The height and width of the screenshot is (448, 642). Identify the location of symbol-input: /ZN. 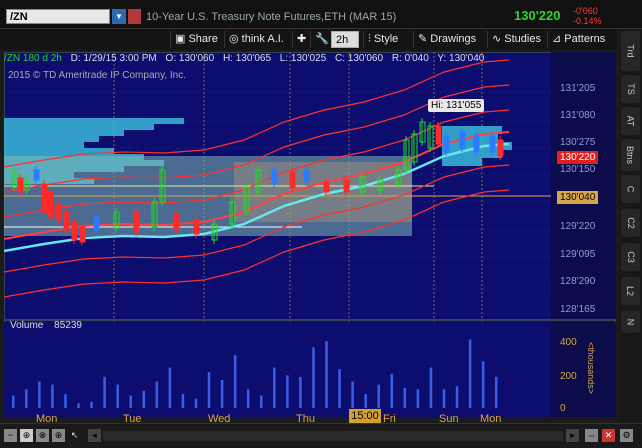
(58, 16).